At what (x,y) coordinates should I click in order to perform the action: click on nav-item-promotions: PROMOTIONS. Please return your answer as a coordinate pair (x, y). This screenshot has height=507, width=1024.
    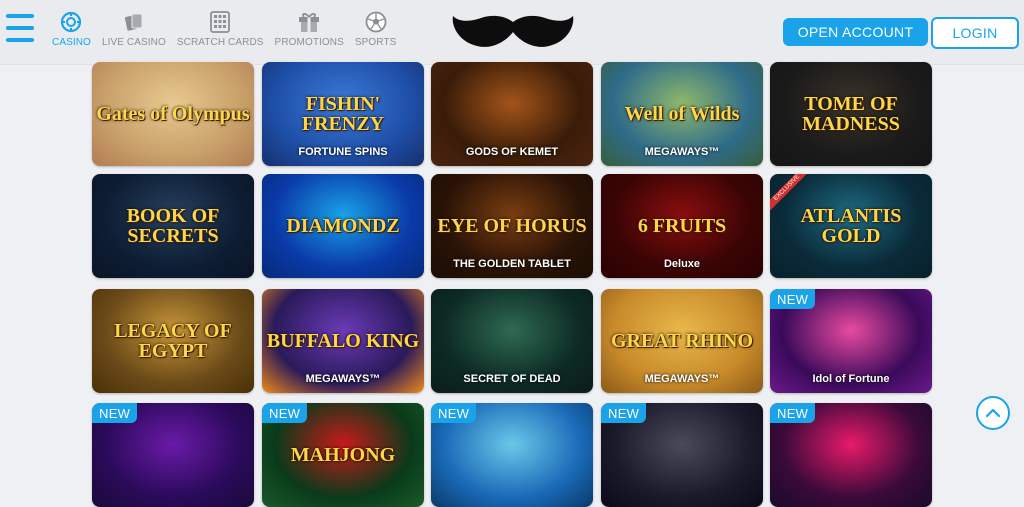
    Looking at the image, I should click on (309, 29).